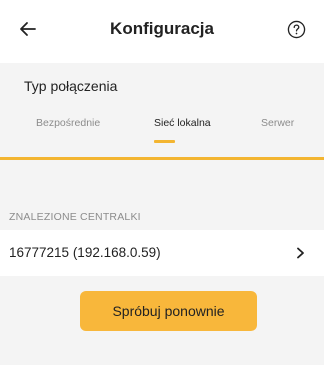  I want to click on accent-divider, so click(162, 158).